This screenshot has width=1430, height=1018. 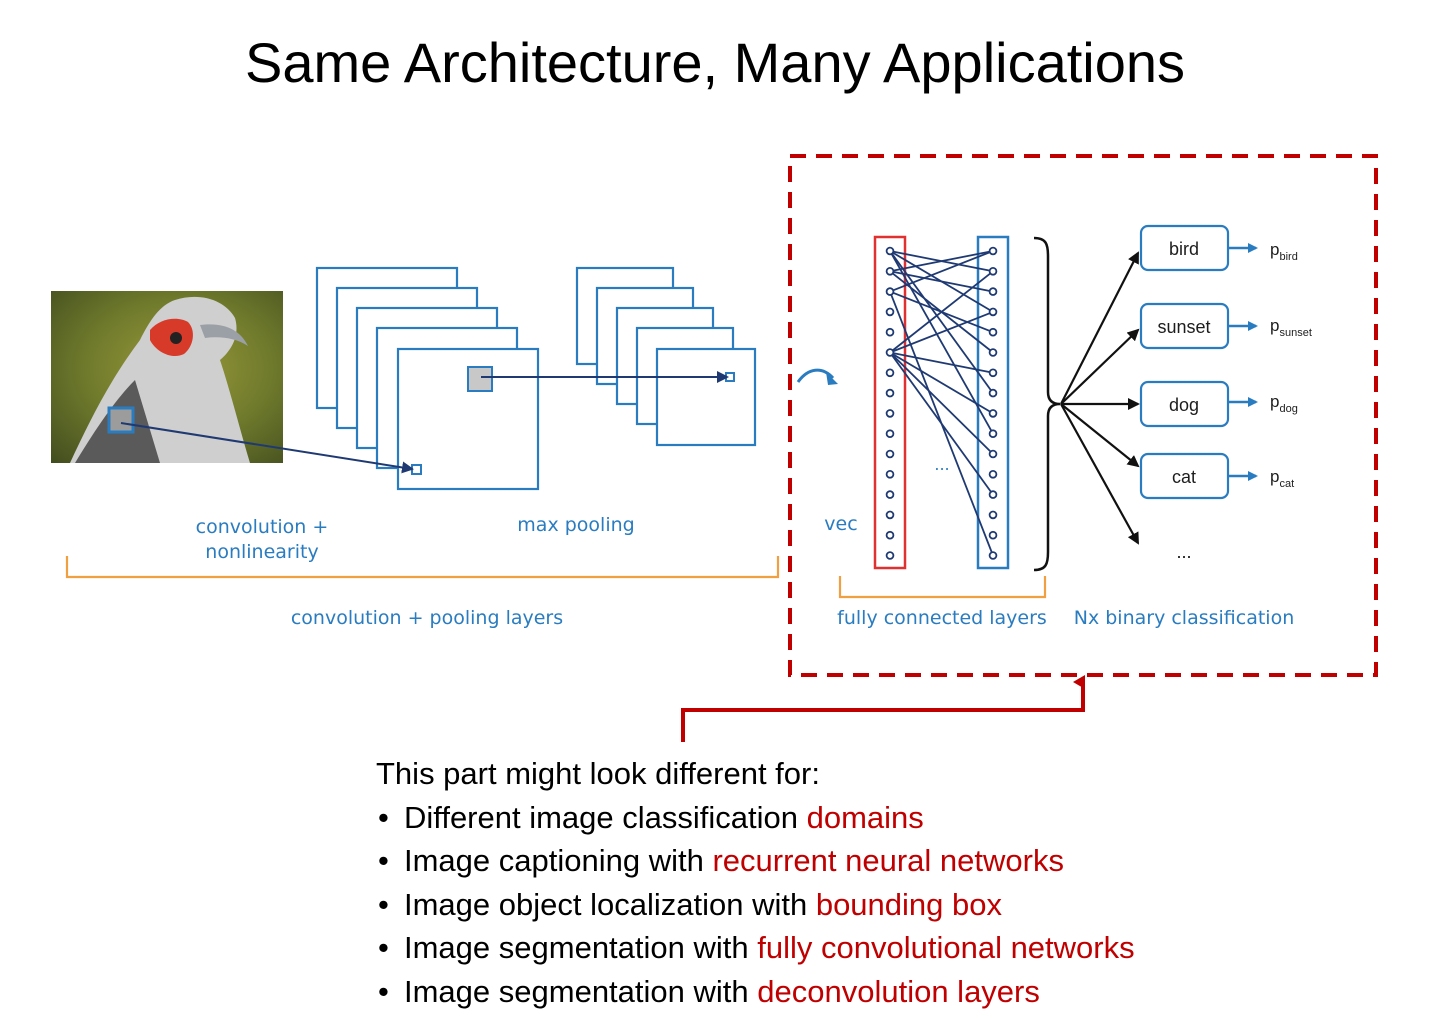 What do you see at coordinates (942, 618) in the screenshot?
I see `fc-layers-label: fully connected layers` at bounding box center [942, 618].